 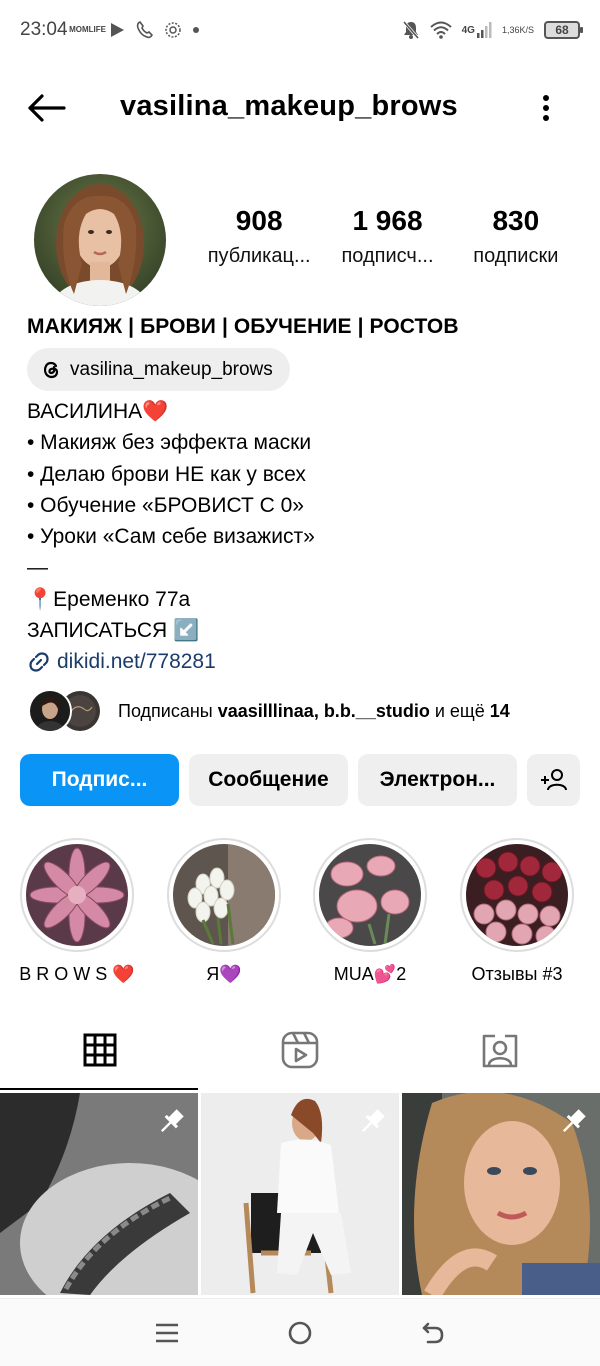 What do you see at coordinates (171, 369) in the screenshot?
I see `threads-handle: vasilina_makeup_brows` at bounding box center [171, 369].